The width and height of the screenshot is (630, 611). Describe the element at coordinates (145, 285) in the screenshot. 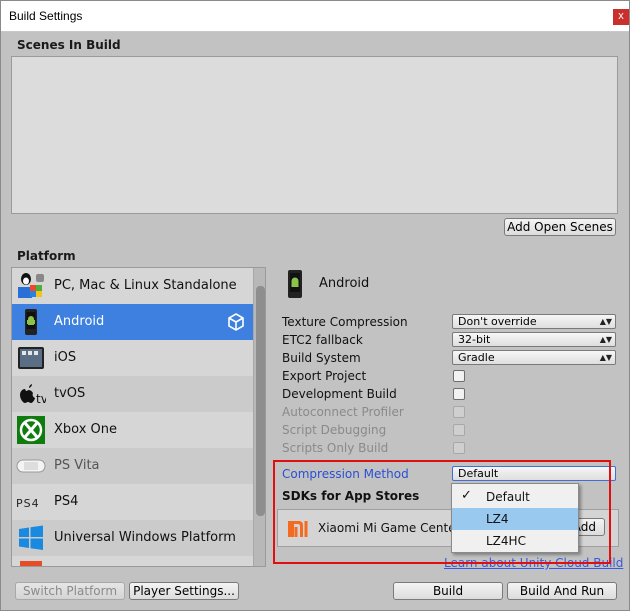

I see `platform-label-standalone: PC, Mac & Linux Standalone` at that location.